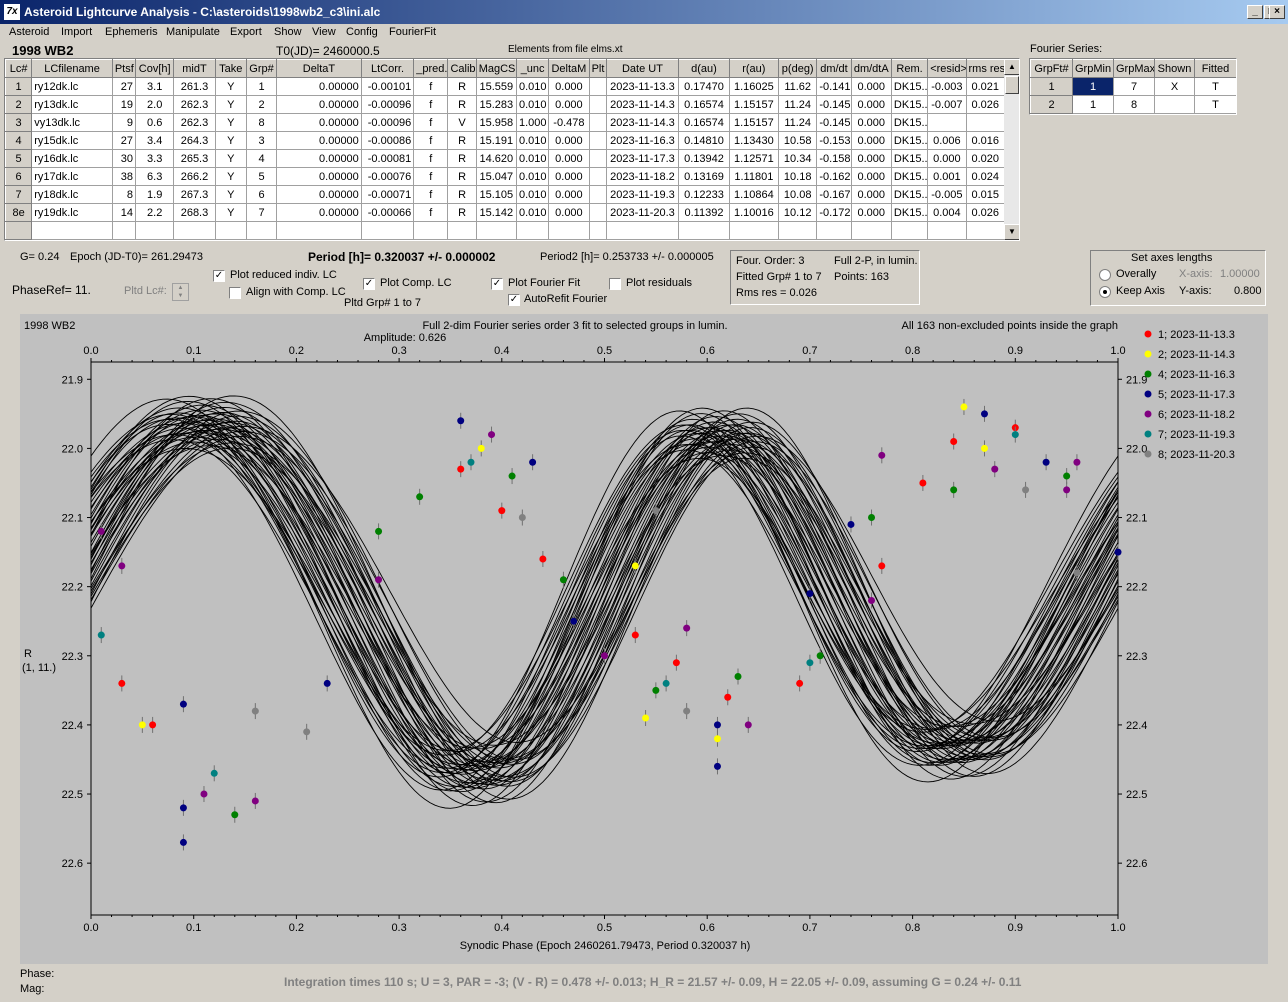 This screenshot has width=1288, height=1002. What do you see at coordinates (985, 212) in the screenshot?
I see `table-cell: 0.026` at bounding box center [985, 212].